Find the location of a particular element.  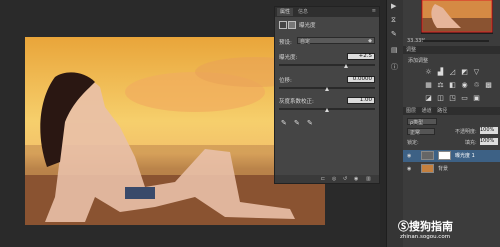

tab-info: 信息 is located at coordinates (303, 12).